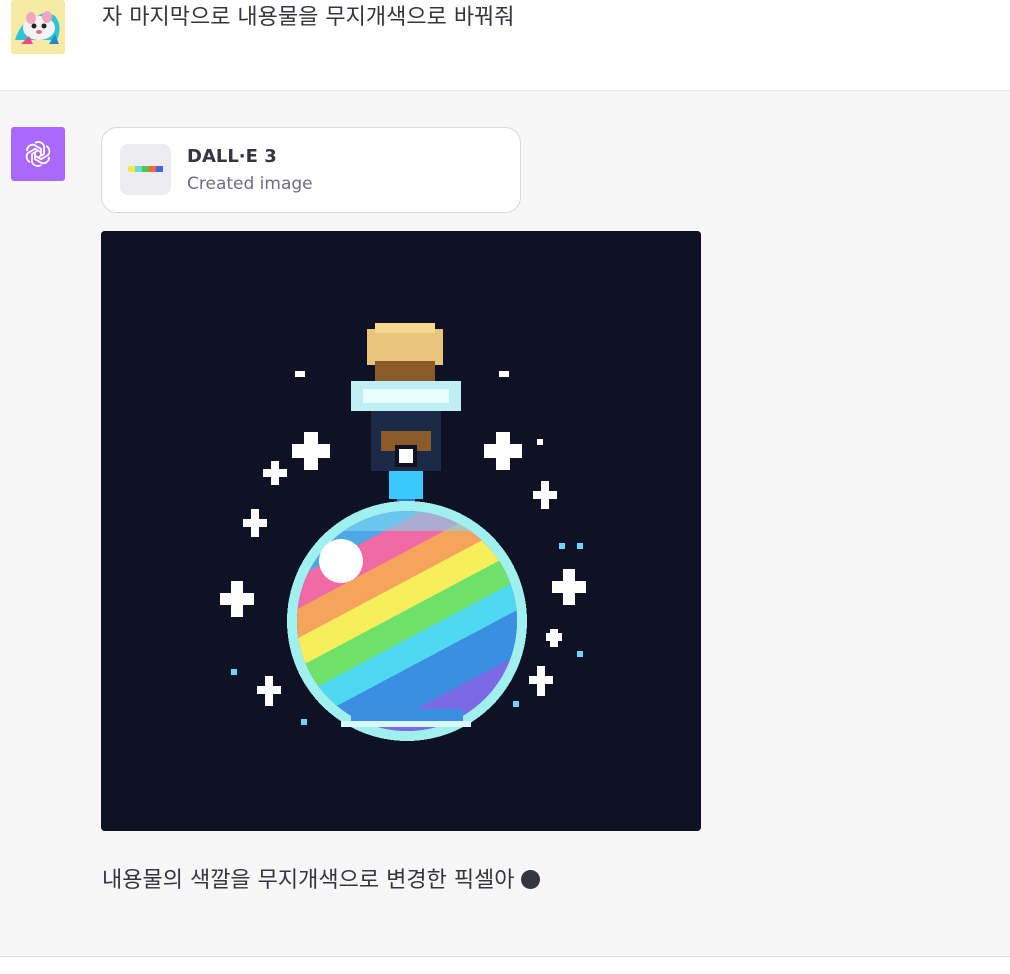  Describe the element at coordinates (250, 184) in the screenshot. I see `tool-status: Created image` at that location.